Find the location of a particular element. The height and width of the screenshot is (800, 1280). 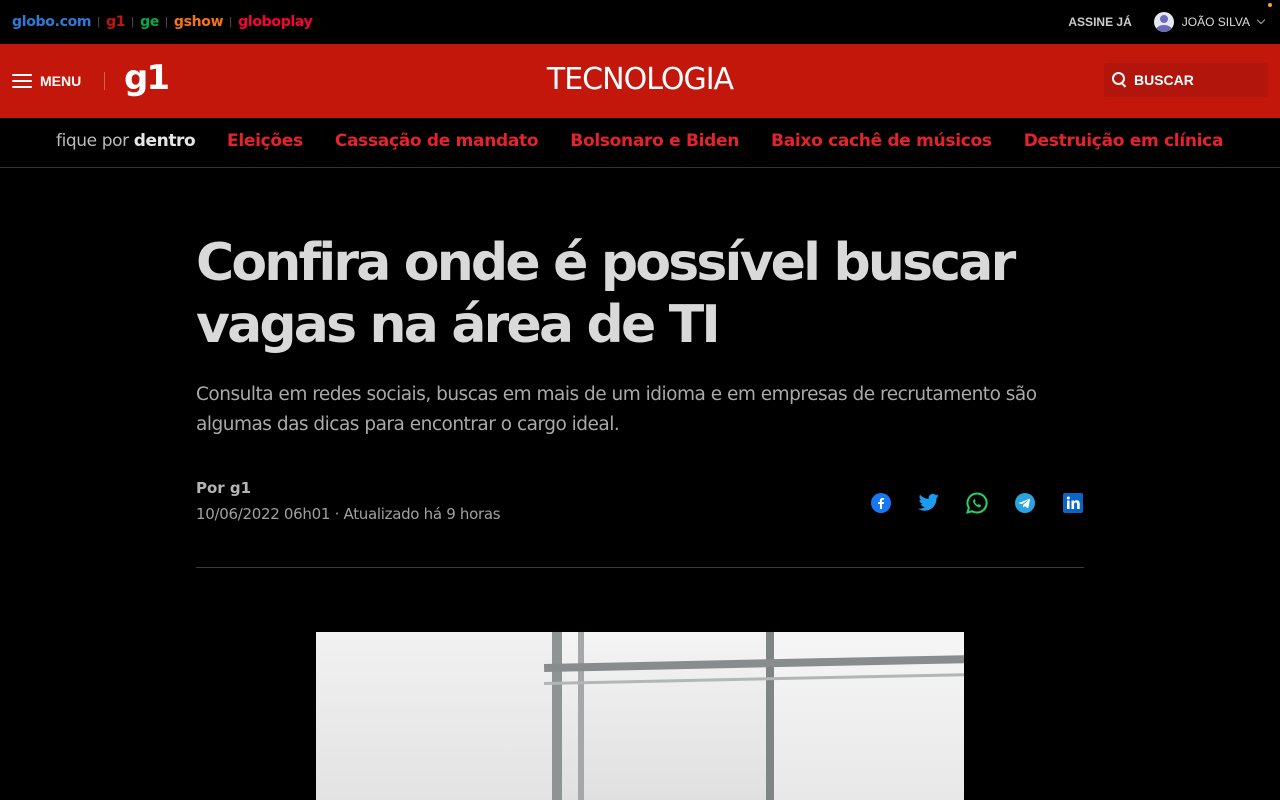

user-name: JOÃO SILVA is located at coordinates (1215, 22).